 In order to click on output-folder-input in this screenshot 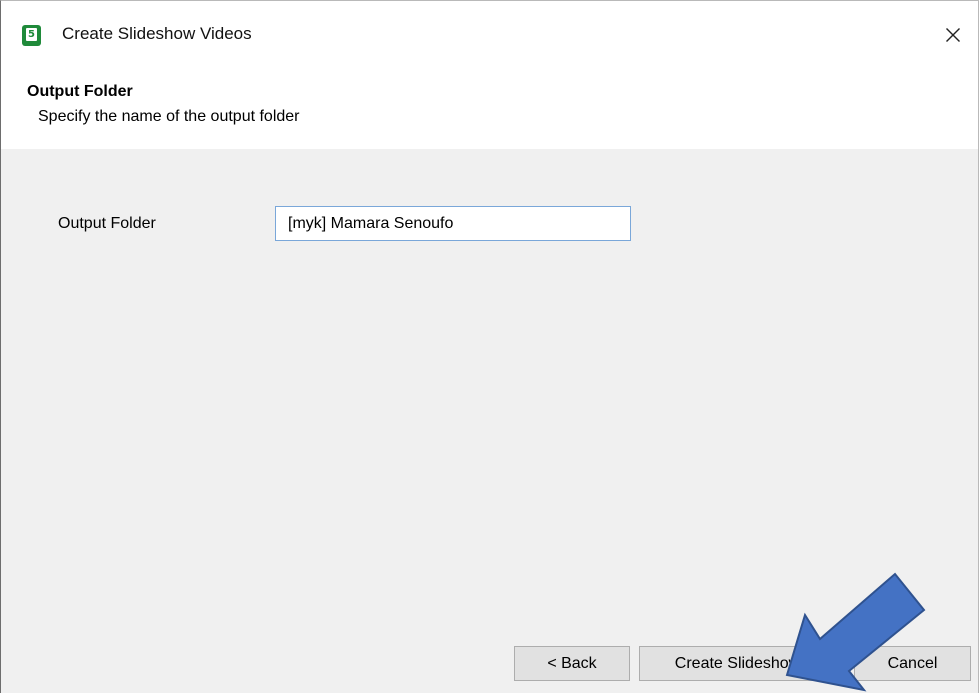, I will do `click(453, 223)`.